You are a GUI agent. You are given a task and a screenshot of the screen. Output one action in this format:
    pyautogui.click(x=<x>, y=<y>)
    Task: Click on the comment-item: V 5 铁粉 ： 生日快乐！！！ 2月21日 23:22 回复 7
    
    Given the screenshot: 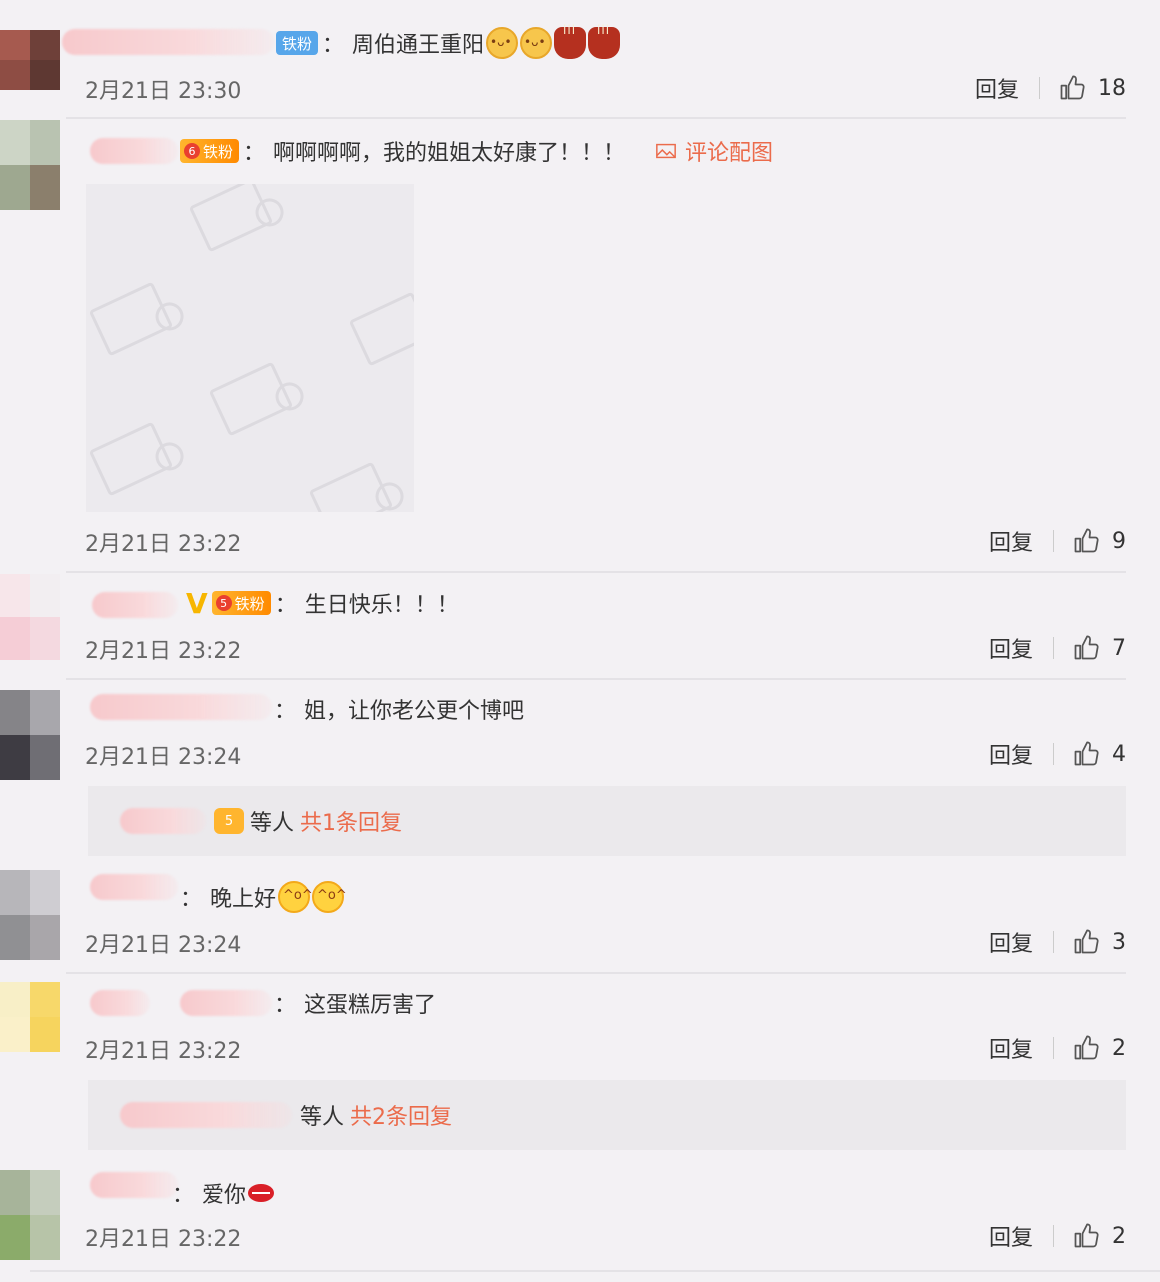 What is the action you would take?
    pyautogui.click(x=580, y=627)
    